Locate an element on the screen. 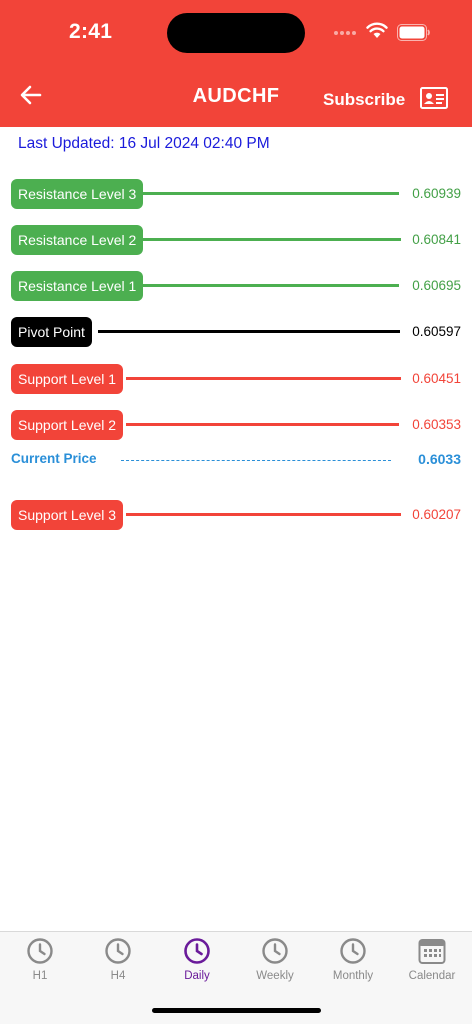 Image resolution: width=472 pixels, height=1024 pixels. support-level-1-line is located at coordinates (263, 378).